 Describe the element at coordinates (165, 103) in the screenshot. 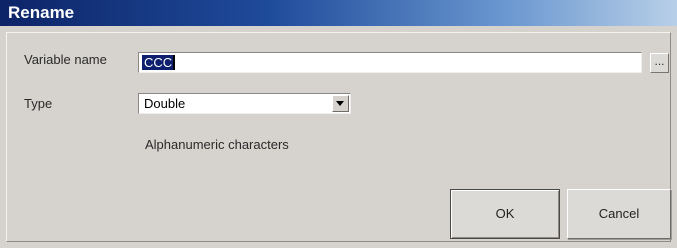

I see `type-selected-value: Double` at that location.